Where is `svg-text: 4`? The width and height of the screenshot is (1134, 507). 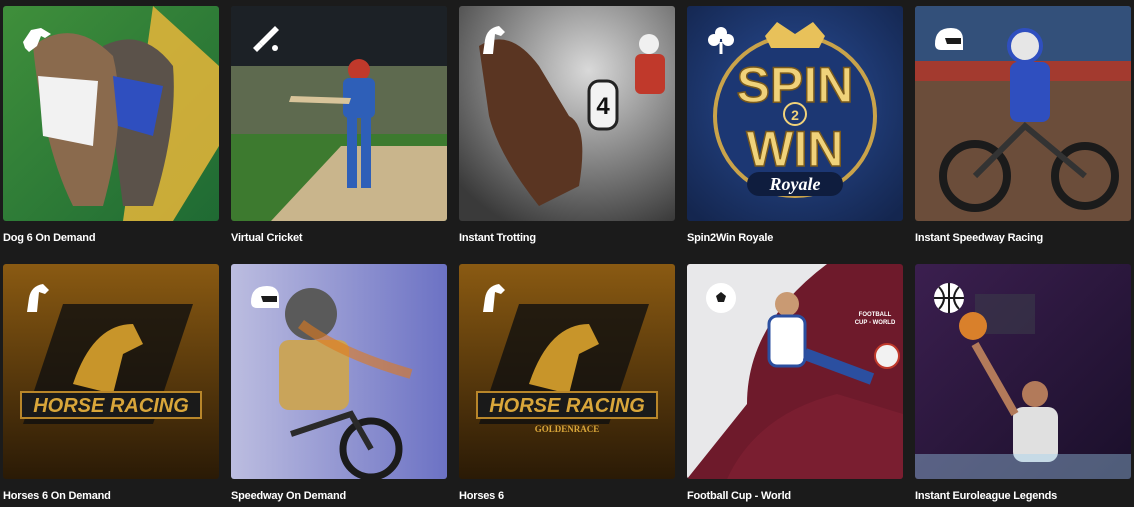 svg-text: 4 is located at coordinates (603, 106).